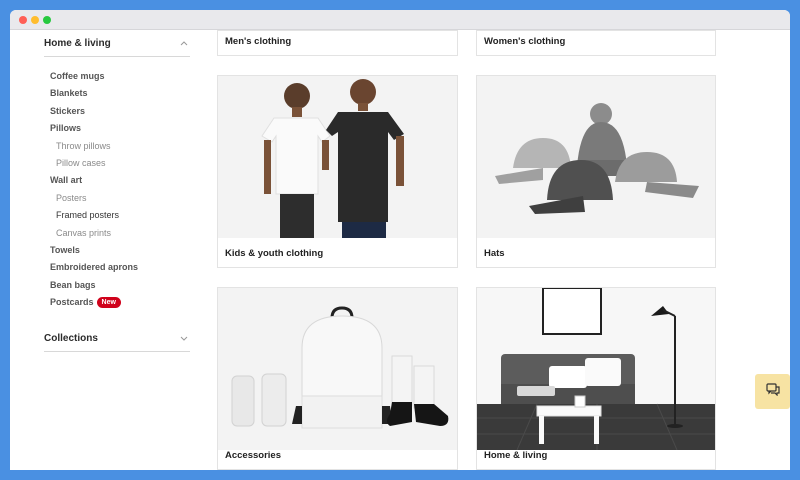 The width and height of the screenshot is (800, 480). I want to click on category-label: Wall art, so click(66, 180).